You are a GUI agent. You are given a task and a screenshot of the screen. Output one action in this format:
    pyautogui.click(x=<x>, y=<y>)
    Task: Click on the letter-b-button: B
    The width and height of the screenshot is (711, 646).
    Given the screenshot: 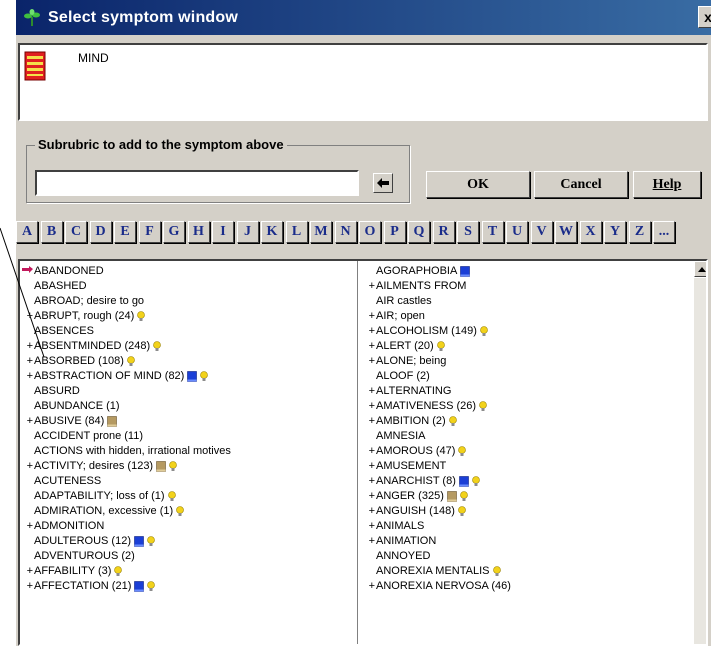 What is the action you would take?
    pyautogui.click(x=51, y=232)
    